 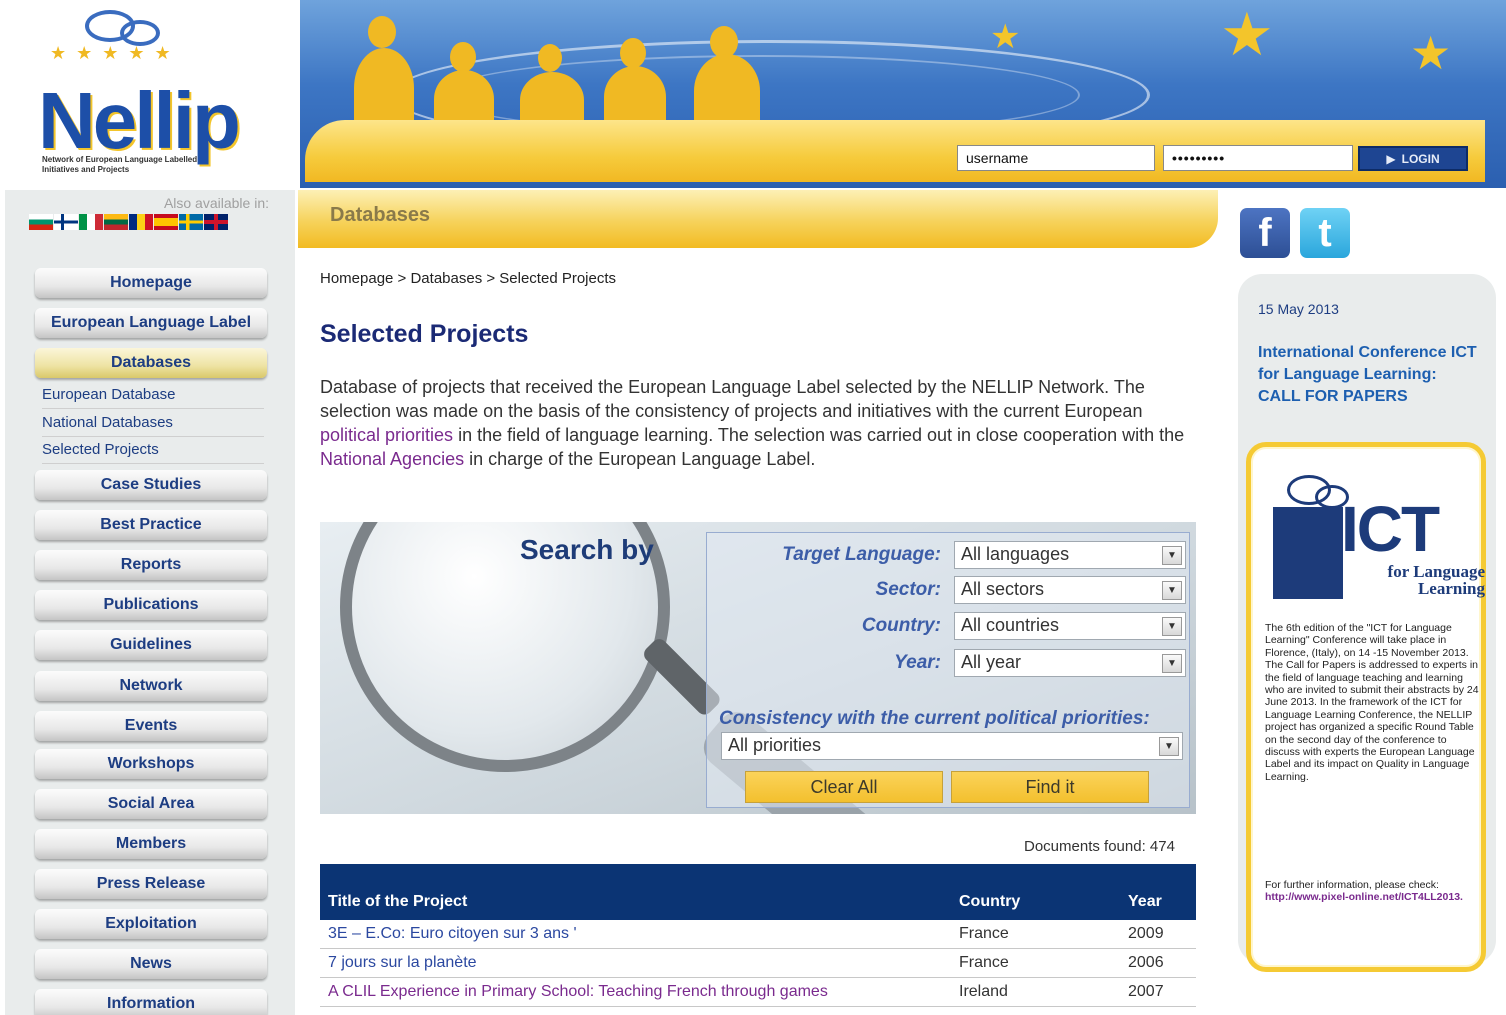 I want to click on bulgarian-flag-icon, so click(x=41, y=222).